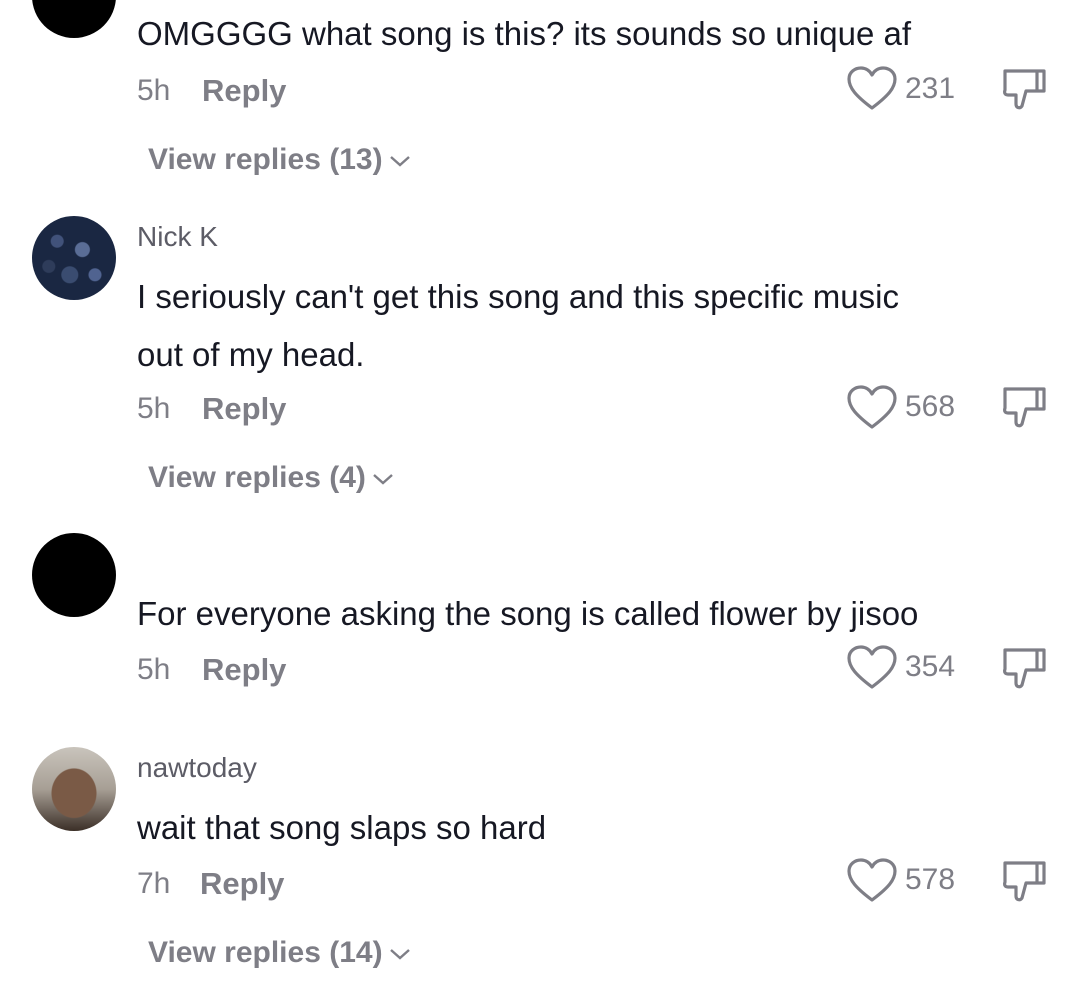 The image size is (1080, 981). I want to click on comment-username: nawtoday, so click(197, 768).